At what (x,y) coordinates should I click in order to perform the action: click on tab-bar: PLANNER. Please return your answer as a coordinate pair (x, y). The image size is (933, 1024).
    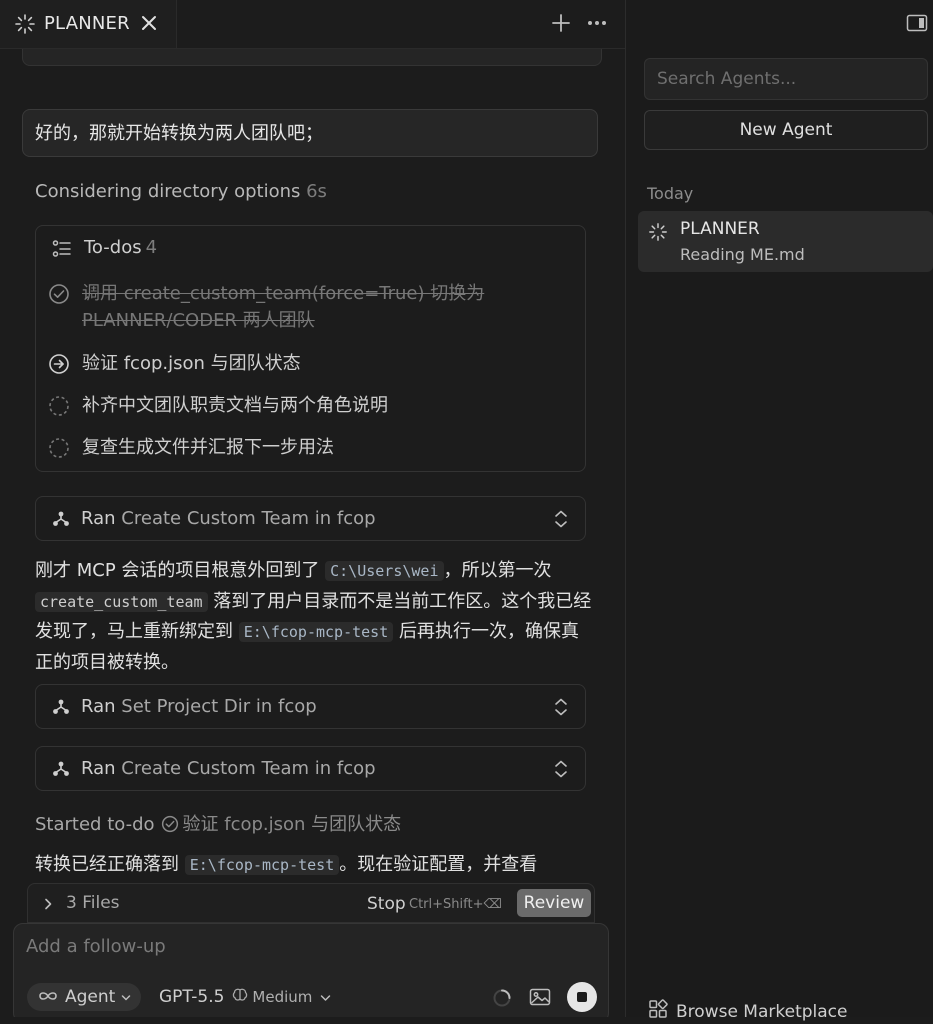
    Looking at the image, I should click on (312, 24).